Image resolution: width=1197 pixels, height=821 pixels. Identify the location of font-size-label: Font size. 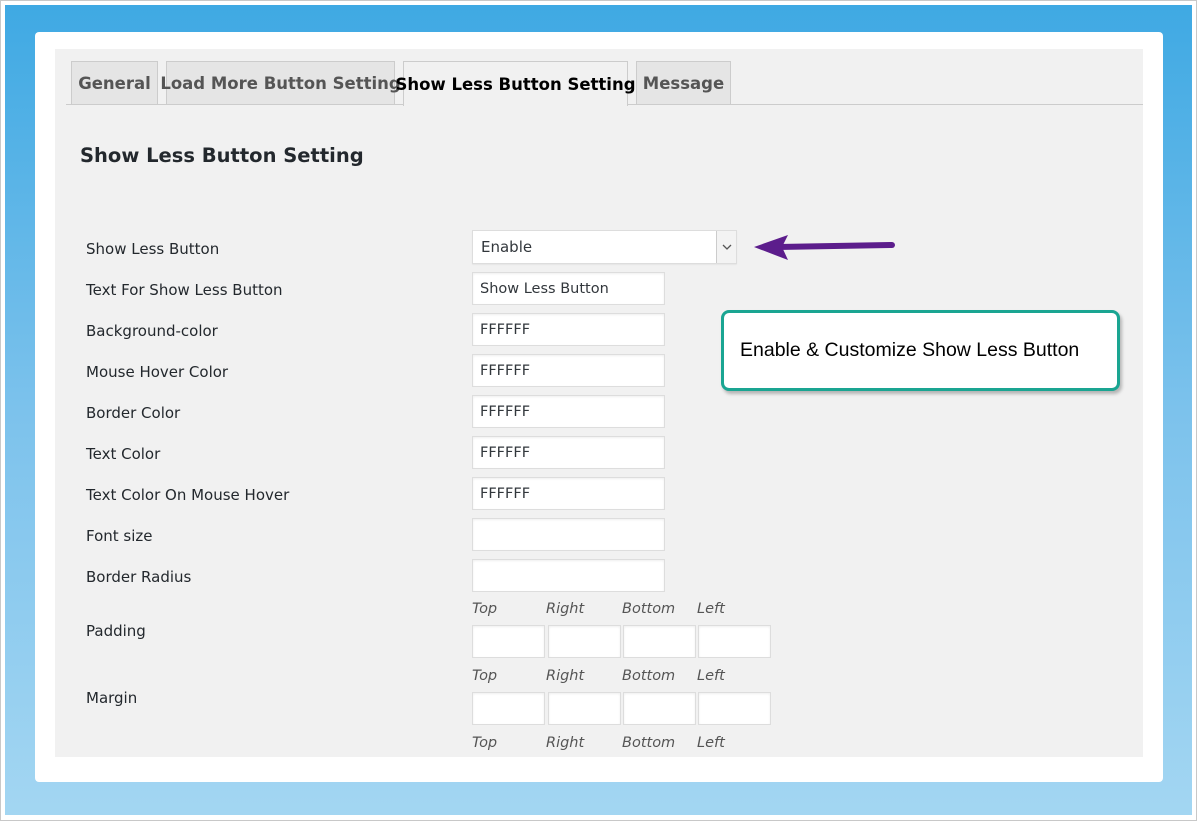
(119, 536).